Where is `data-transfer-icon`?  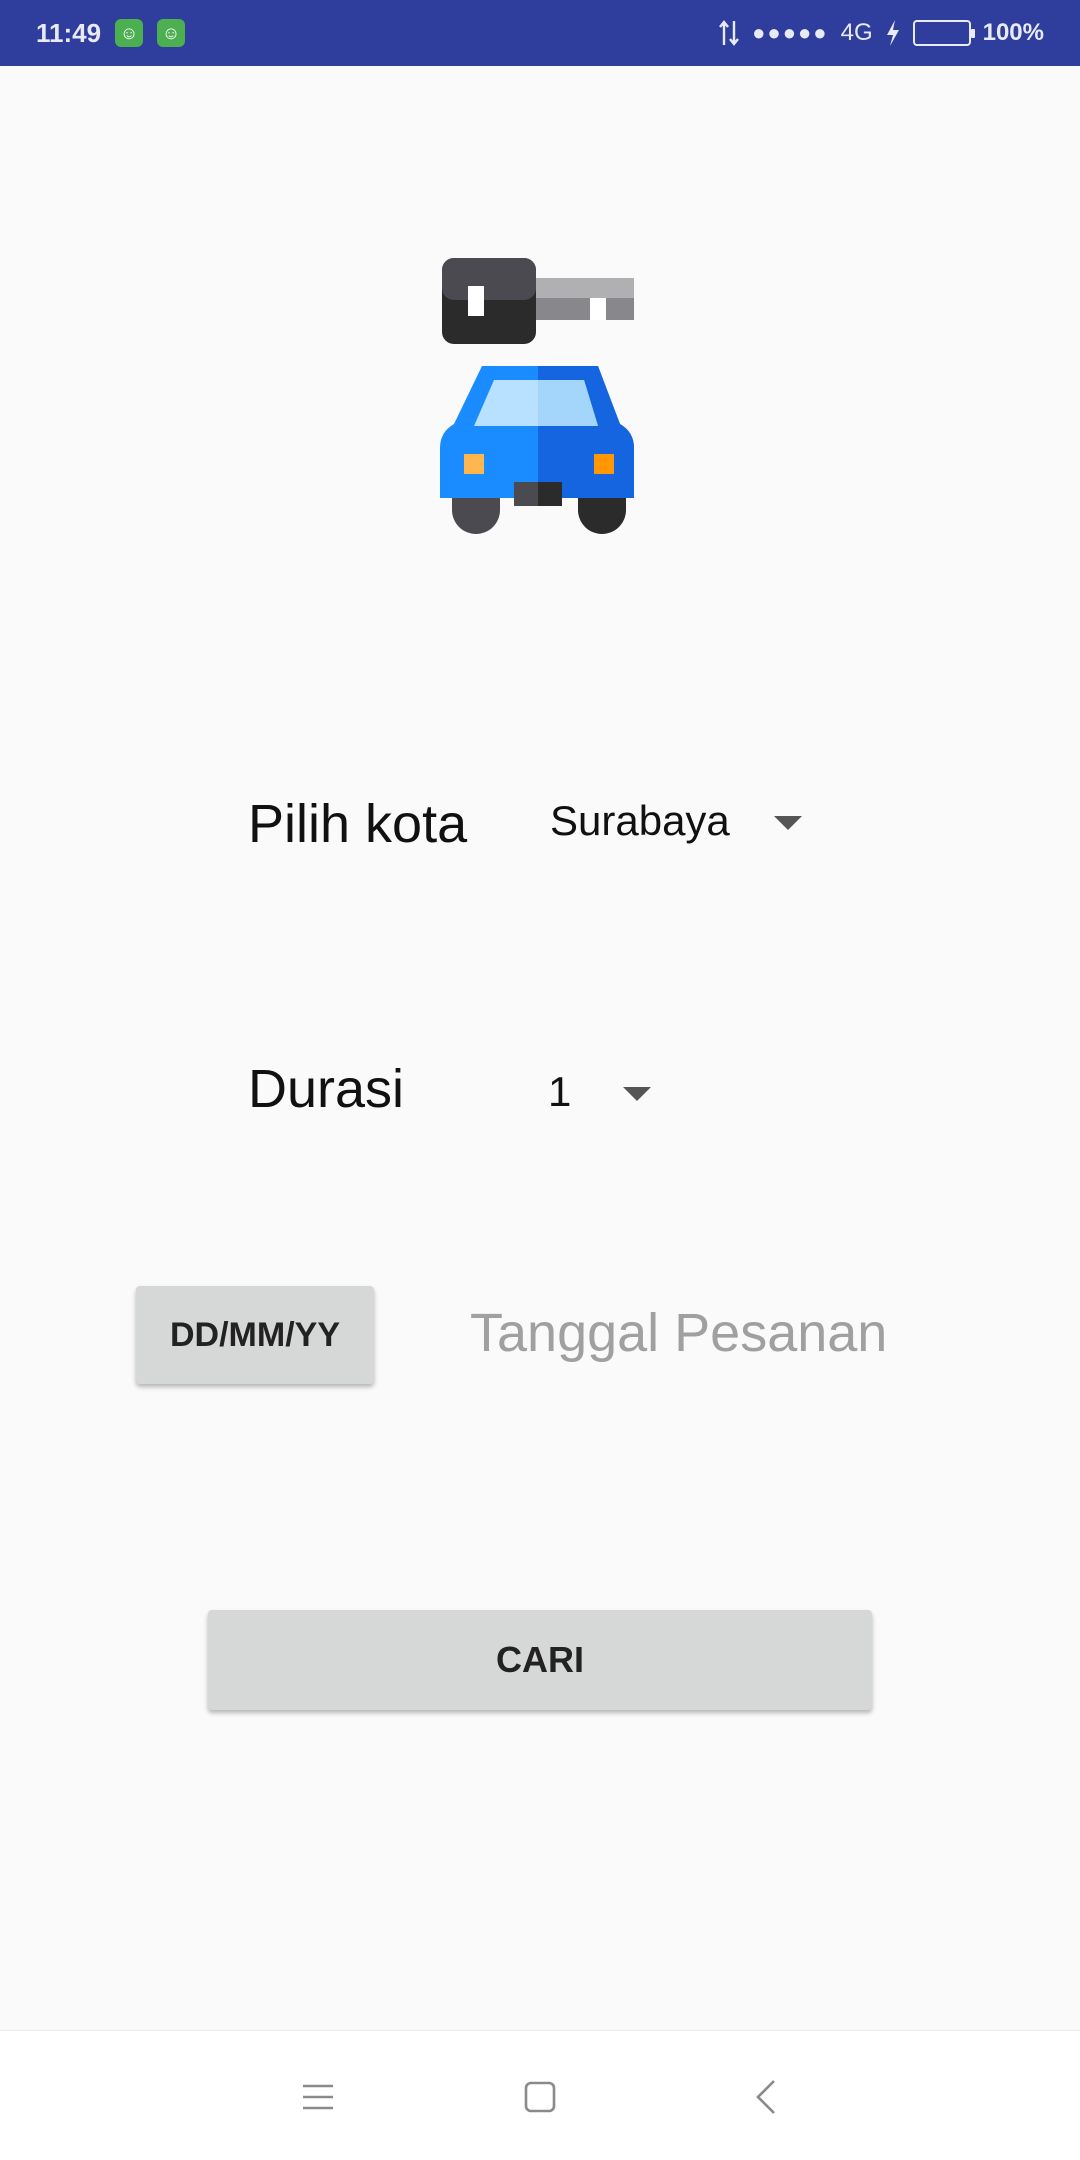
data-transfer-icon is located at coordinates (729, 33).